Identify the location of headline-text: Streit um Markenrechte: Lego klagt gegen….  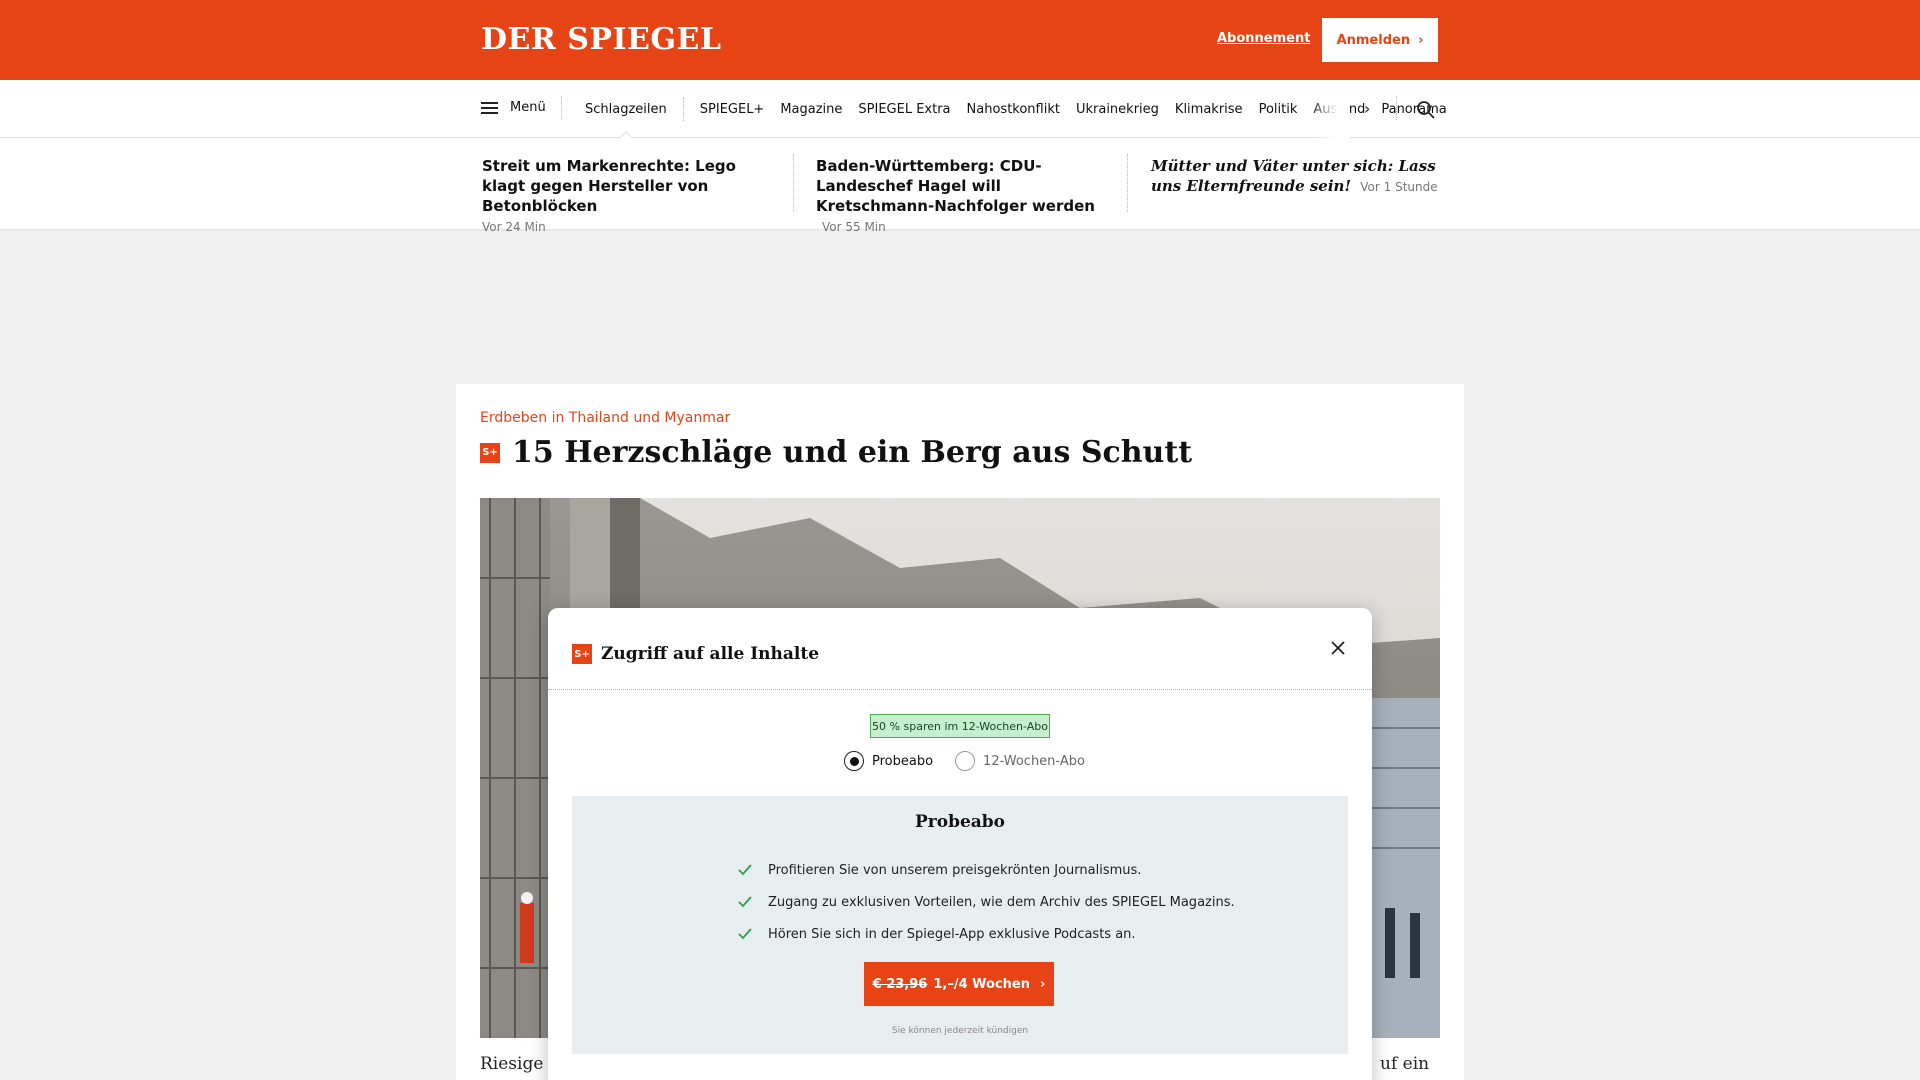
(609, 186).